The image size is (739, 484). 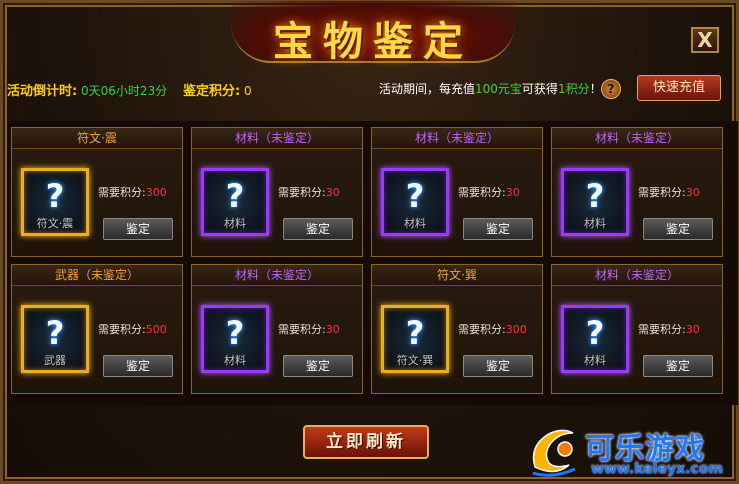 What do you see at coordinates (97, 329) in the screenshot?
I see `item-card: 武器（未鉴定）? 武器 需要积分:500 鉴定` at bounding box center [97, 329].